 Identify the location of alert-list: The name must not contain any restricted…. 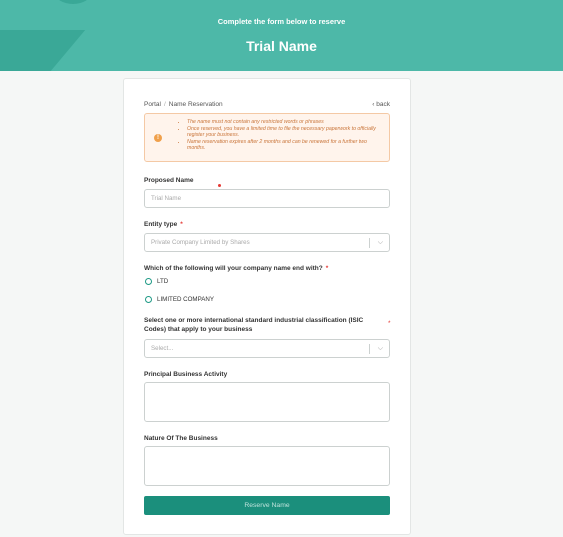
(285, 135).